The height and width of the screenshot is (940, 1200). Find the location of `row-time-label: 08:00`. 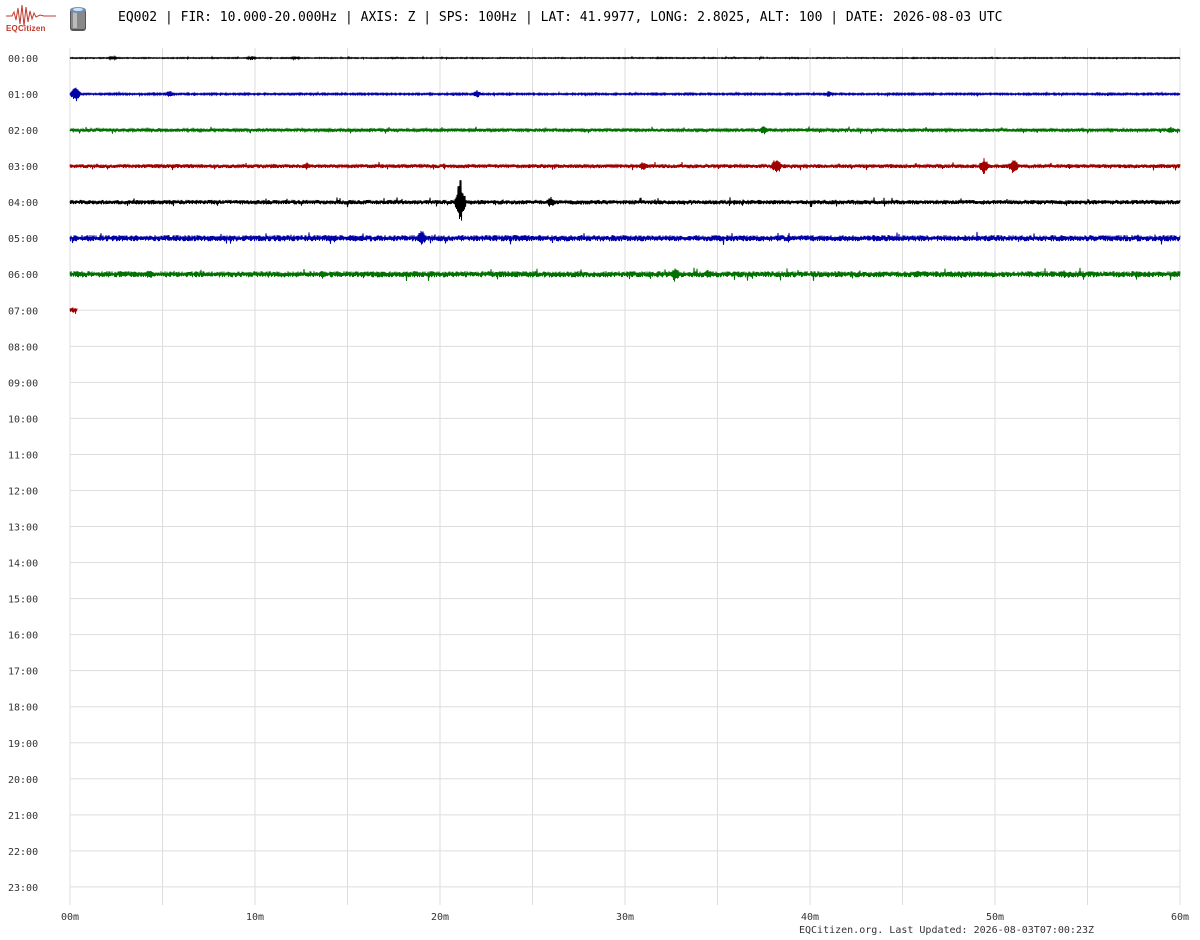

row-time-label: 08:00 is located at coordinates (23, 347).